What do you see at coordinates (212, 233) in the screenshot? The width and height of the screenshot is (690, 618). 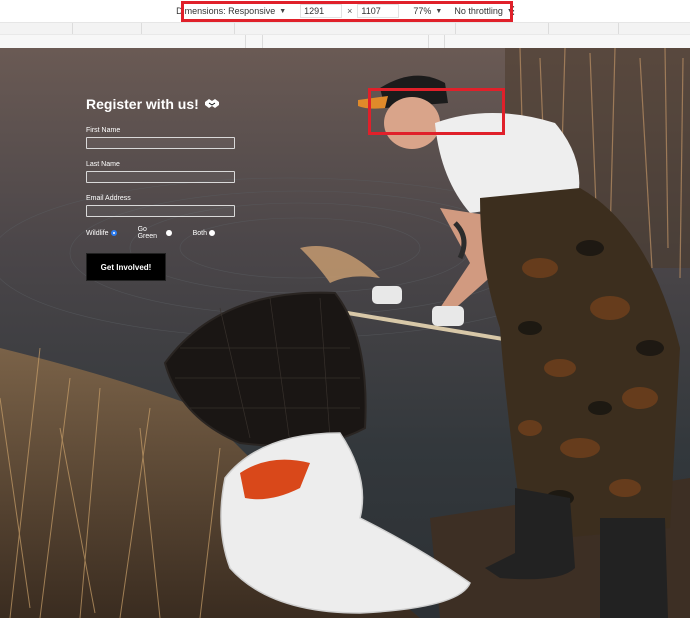 I see `radio-both-button` at bounding box center [212, 233].